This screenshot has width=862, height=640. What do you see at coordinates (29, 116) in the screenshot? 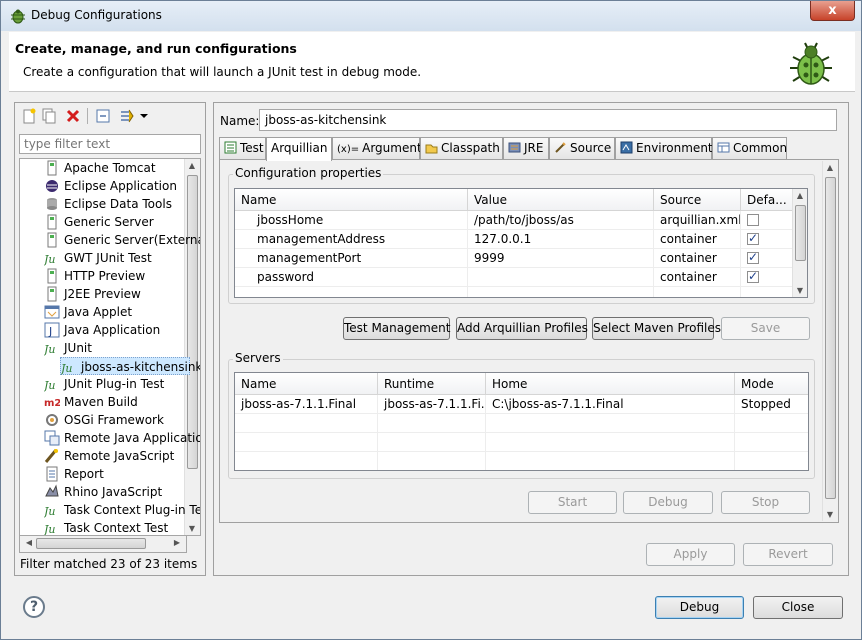
I see `new-config-icon` at bounding box center [29, 116].